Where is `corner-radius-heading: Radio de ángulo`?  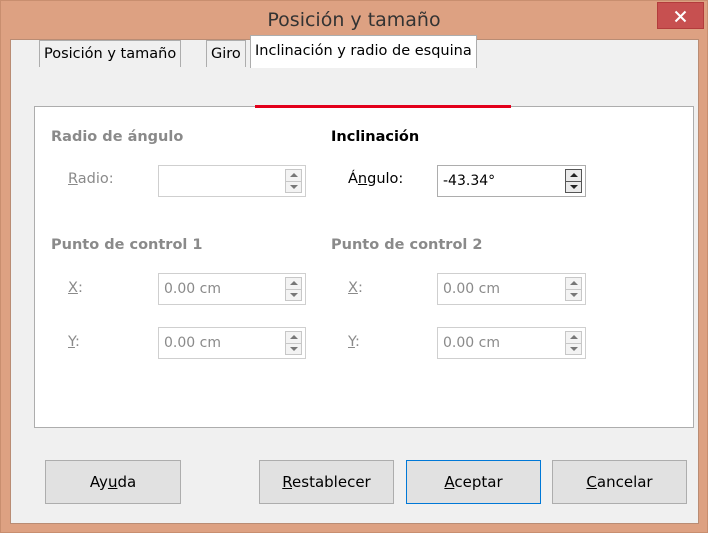 corner-radius-heading: Radio de ángulo is located at coordinates (117, 137).